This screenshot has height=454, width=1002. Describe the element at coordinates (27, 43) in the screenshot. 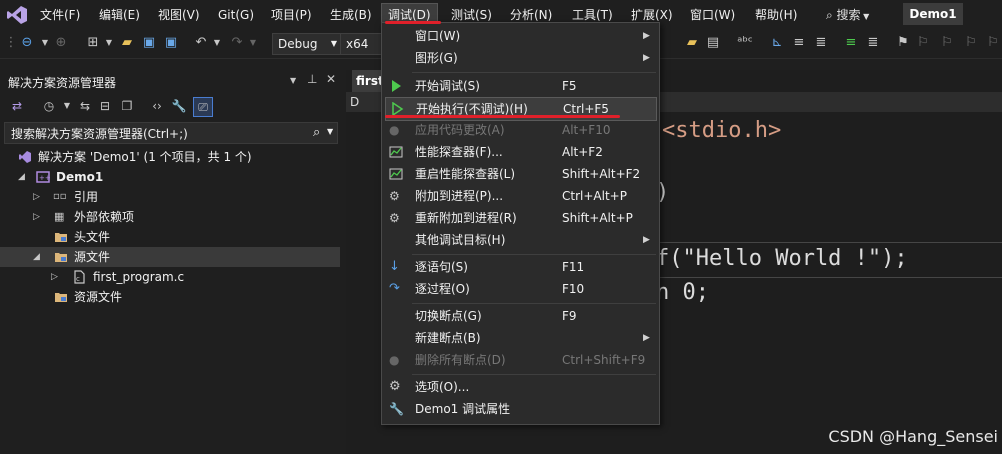

I see `navigate-back-icon: ⊖` at that location.